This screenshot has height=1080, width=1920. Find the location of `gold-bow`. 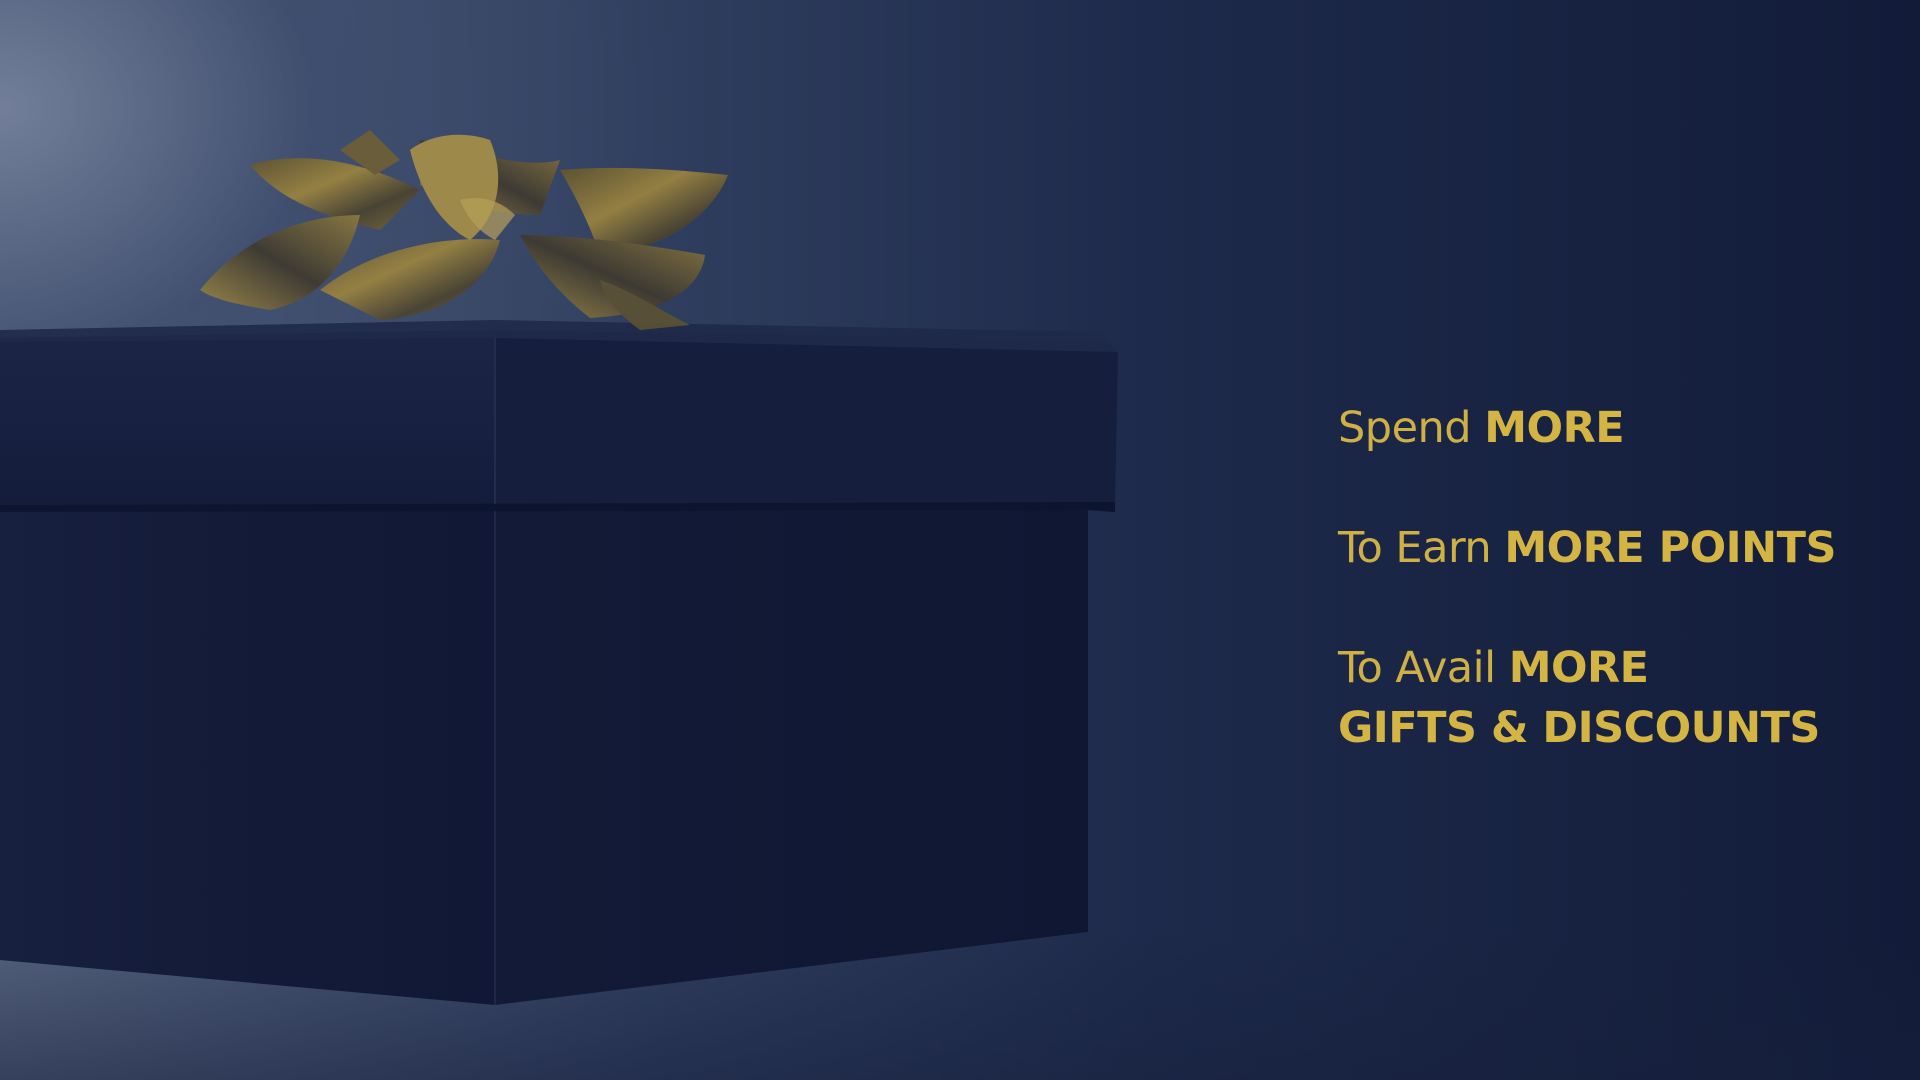

gold-bow is located at coordinates (464, 230).